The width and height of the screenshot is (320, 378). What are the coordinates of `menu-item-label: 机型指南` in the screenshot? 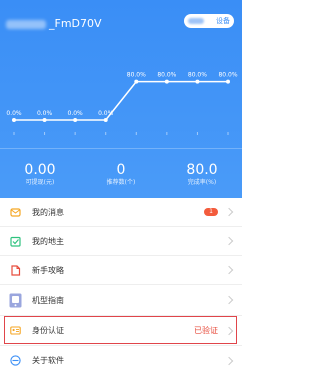 It's located at (48, 300).